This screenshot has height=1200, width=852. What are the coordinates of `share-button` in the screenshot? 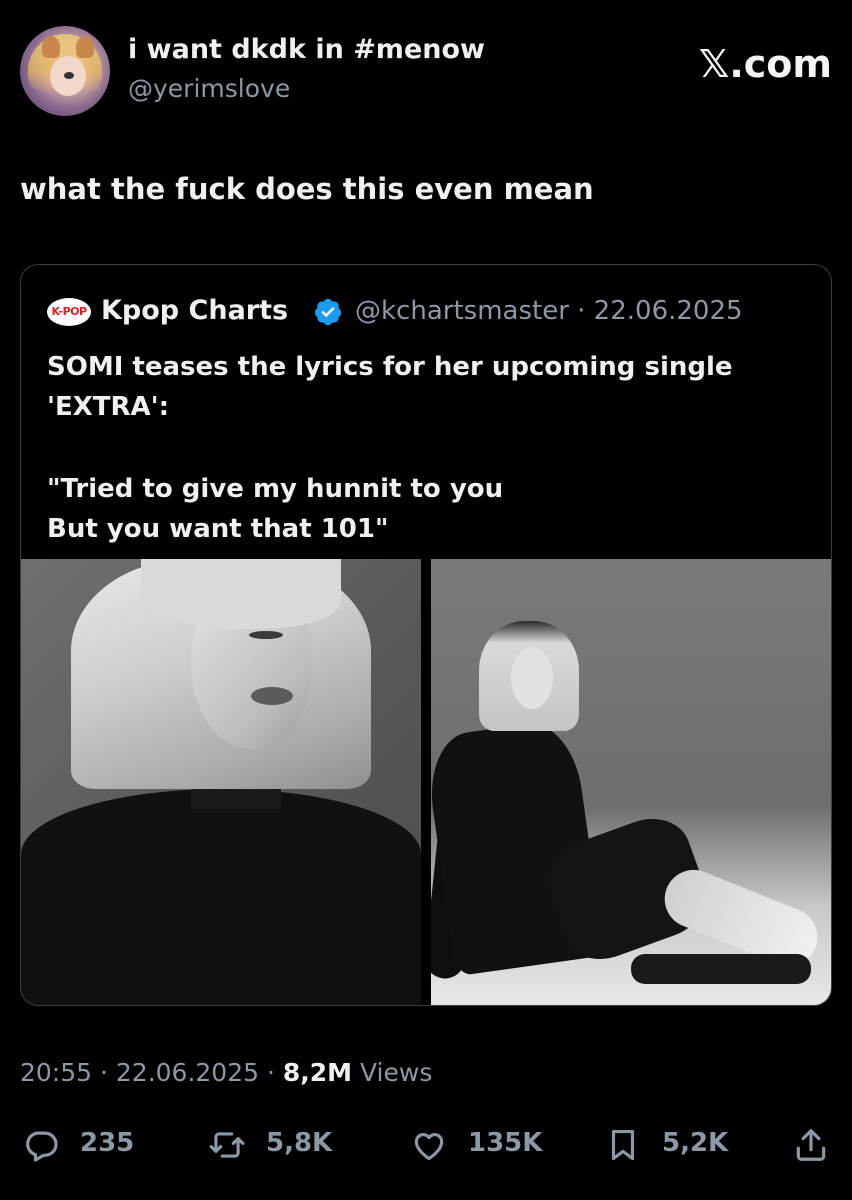 It's located at (811, 1145).